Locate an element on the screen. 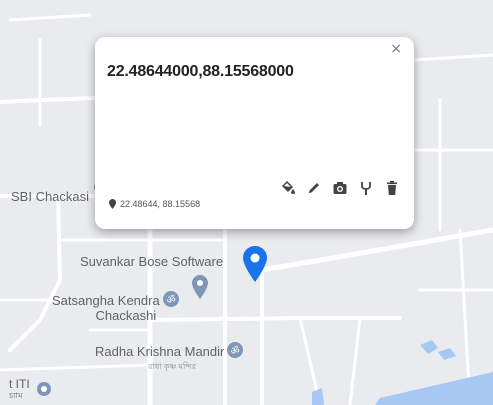 This screenshot has height=405, width=493. temple-poi-icon: ॐ is located at coordinates (171, 299).